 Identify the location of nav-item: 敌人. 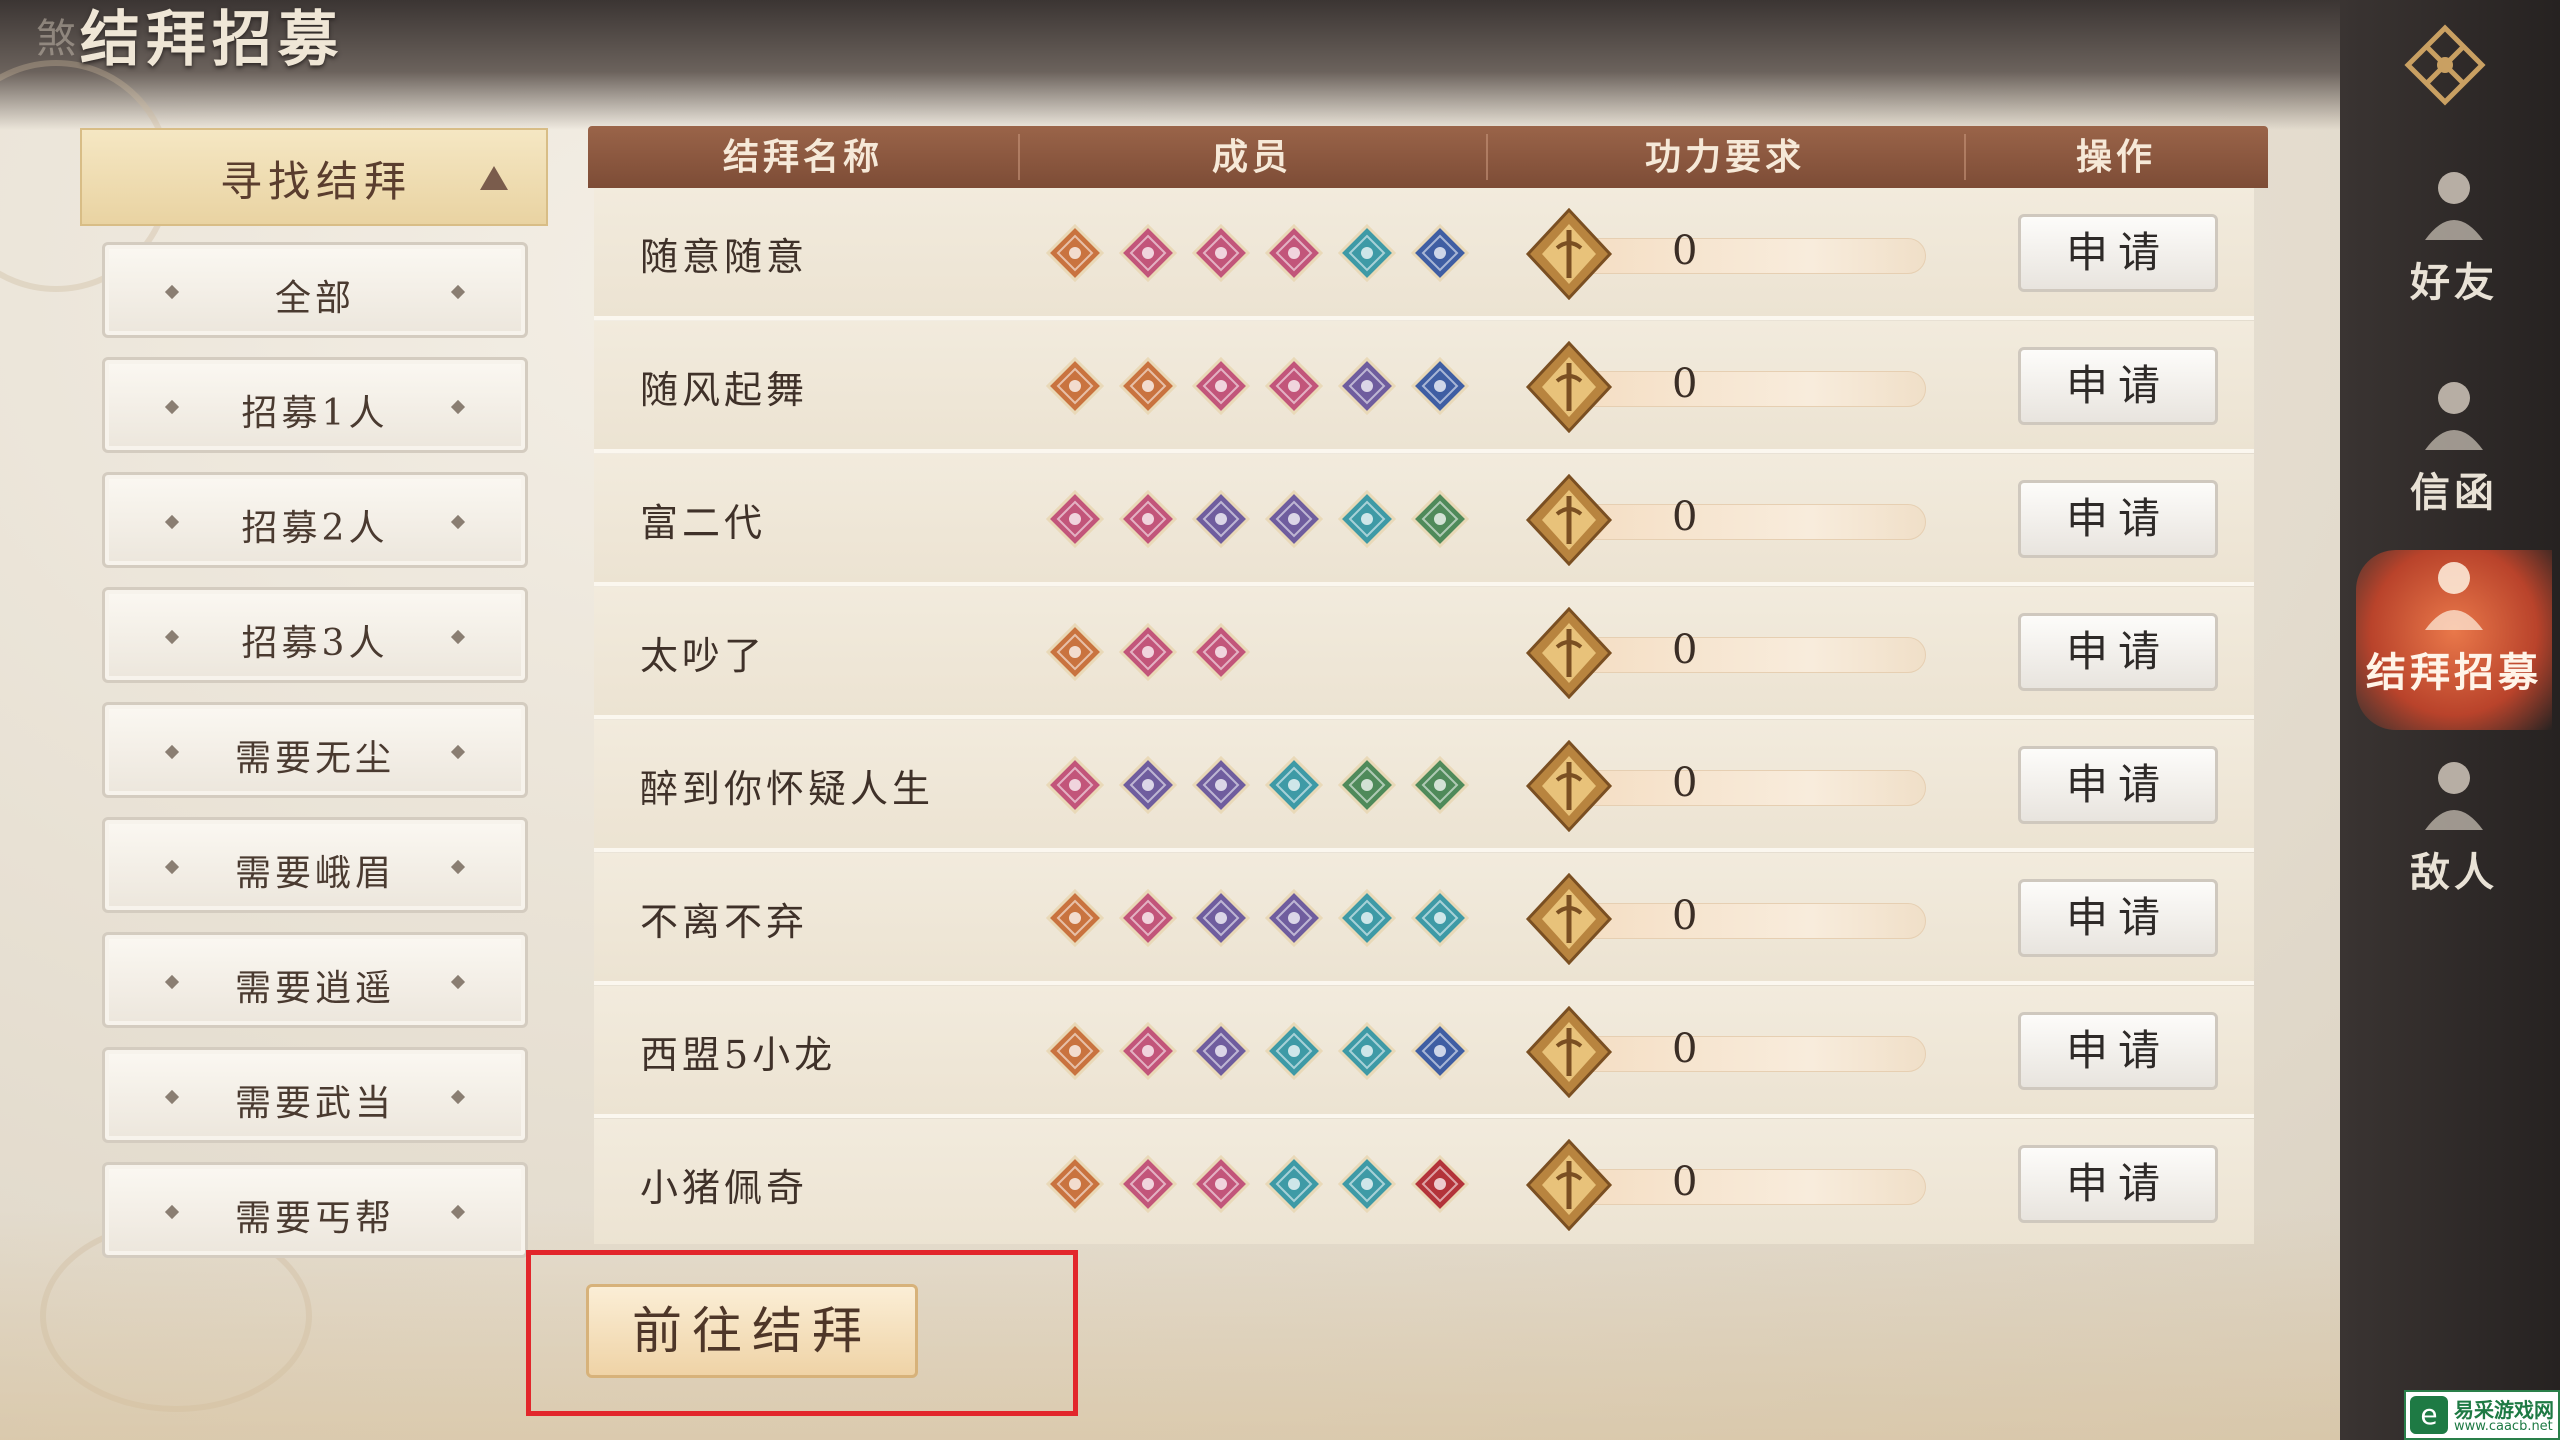
(2454, 840).